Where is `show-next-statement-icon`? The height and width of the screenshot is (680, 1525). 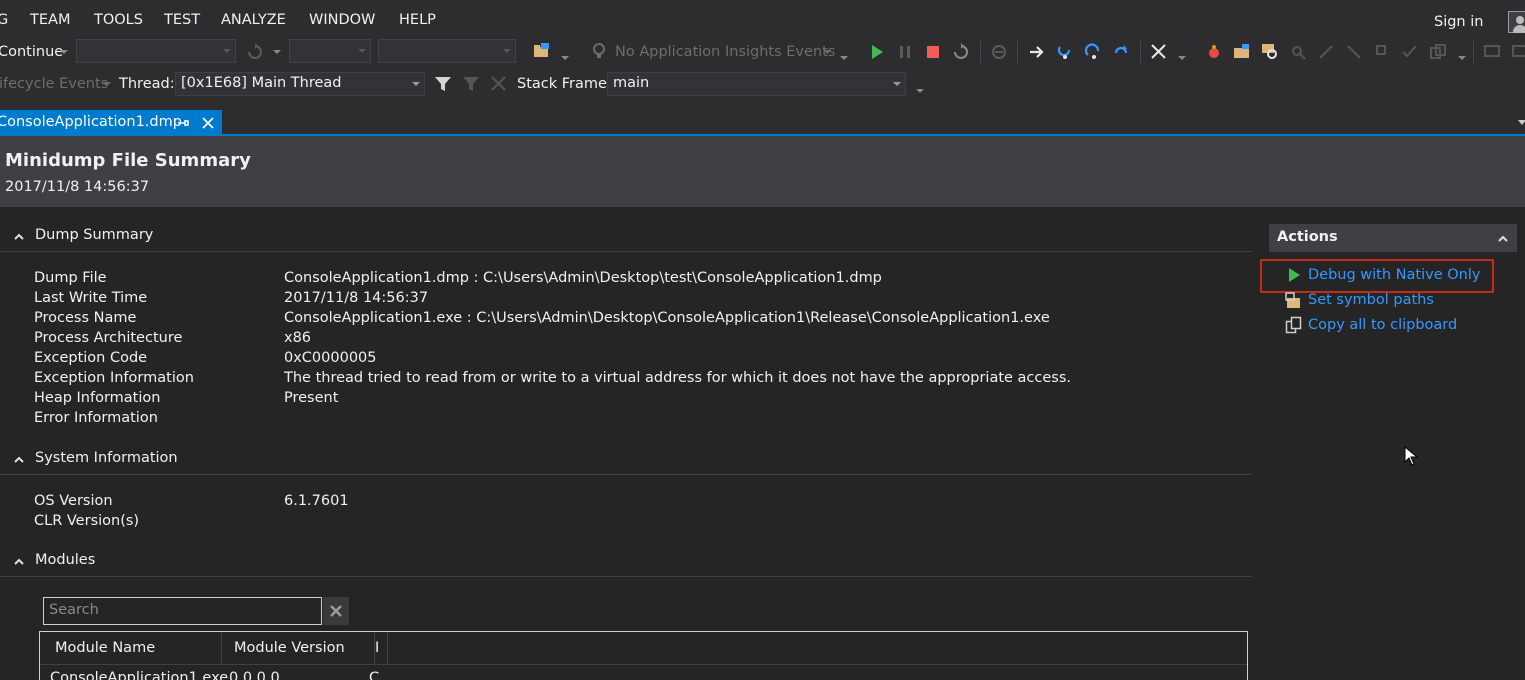 show-next-statement-icon is located at coordinates (1037, 52).